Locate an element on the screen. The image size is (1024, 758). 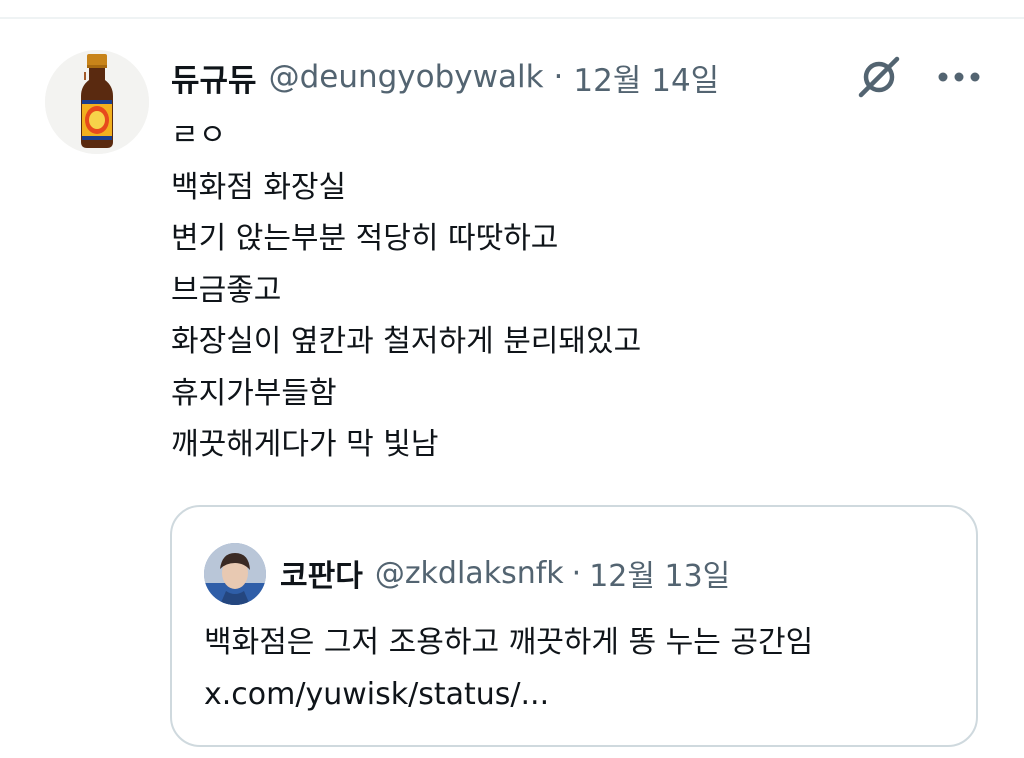
quoted-tweet-date: 12월 13일 is located at coordinates (660, 576).